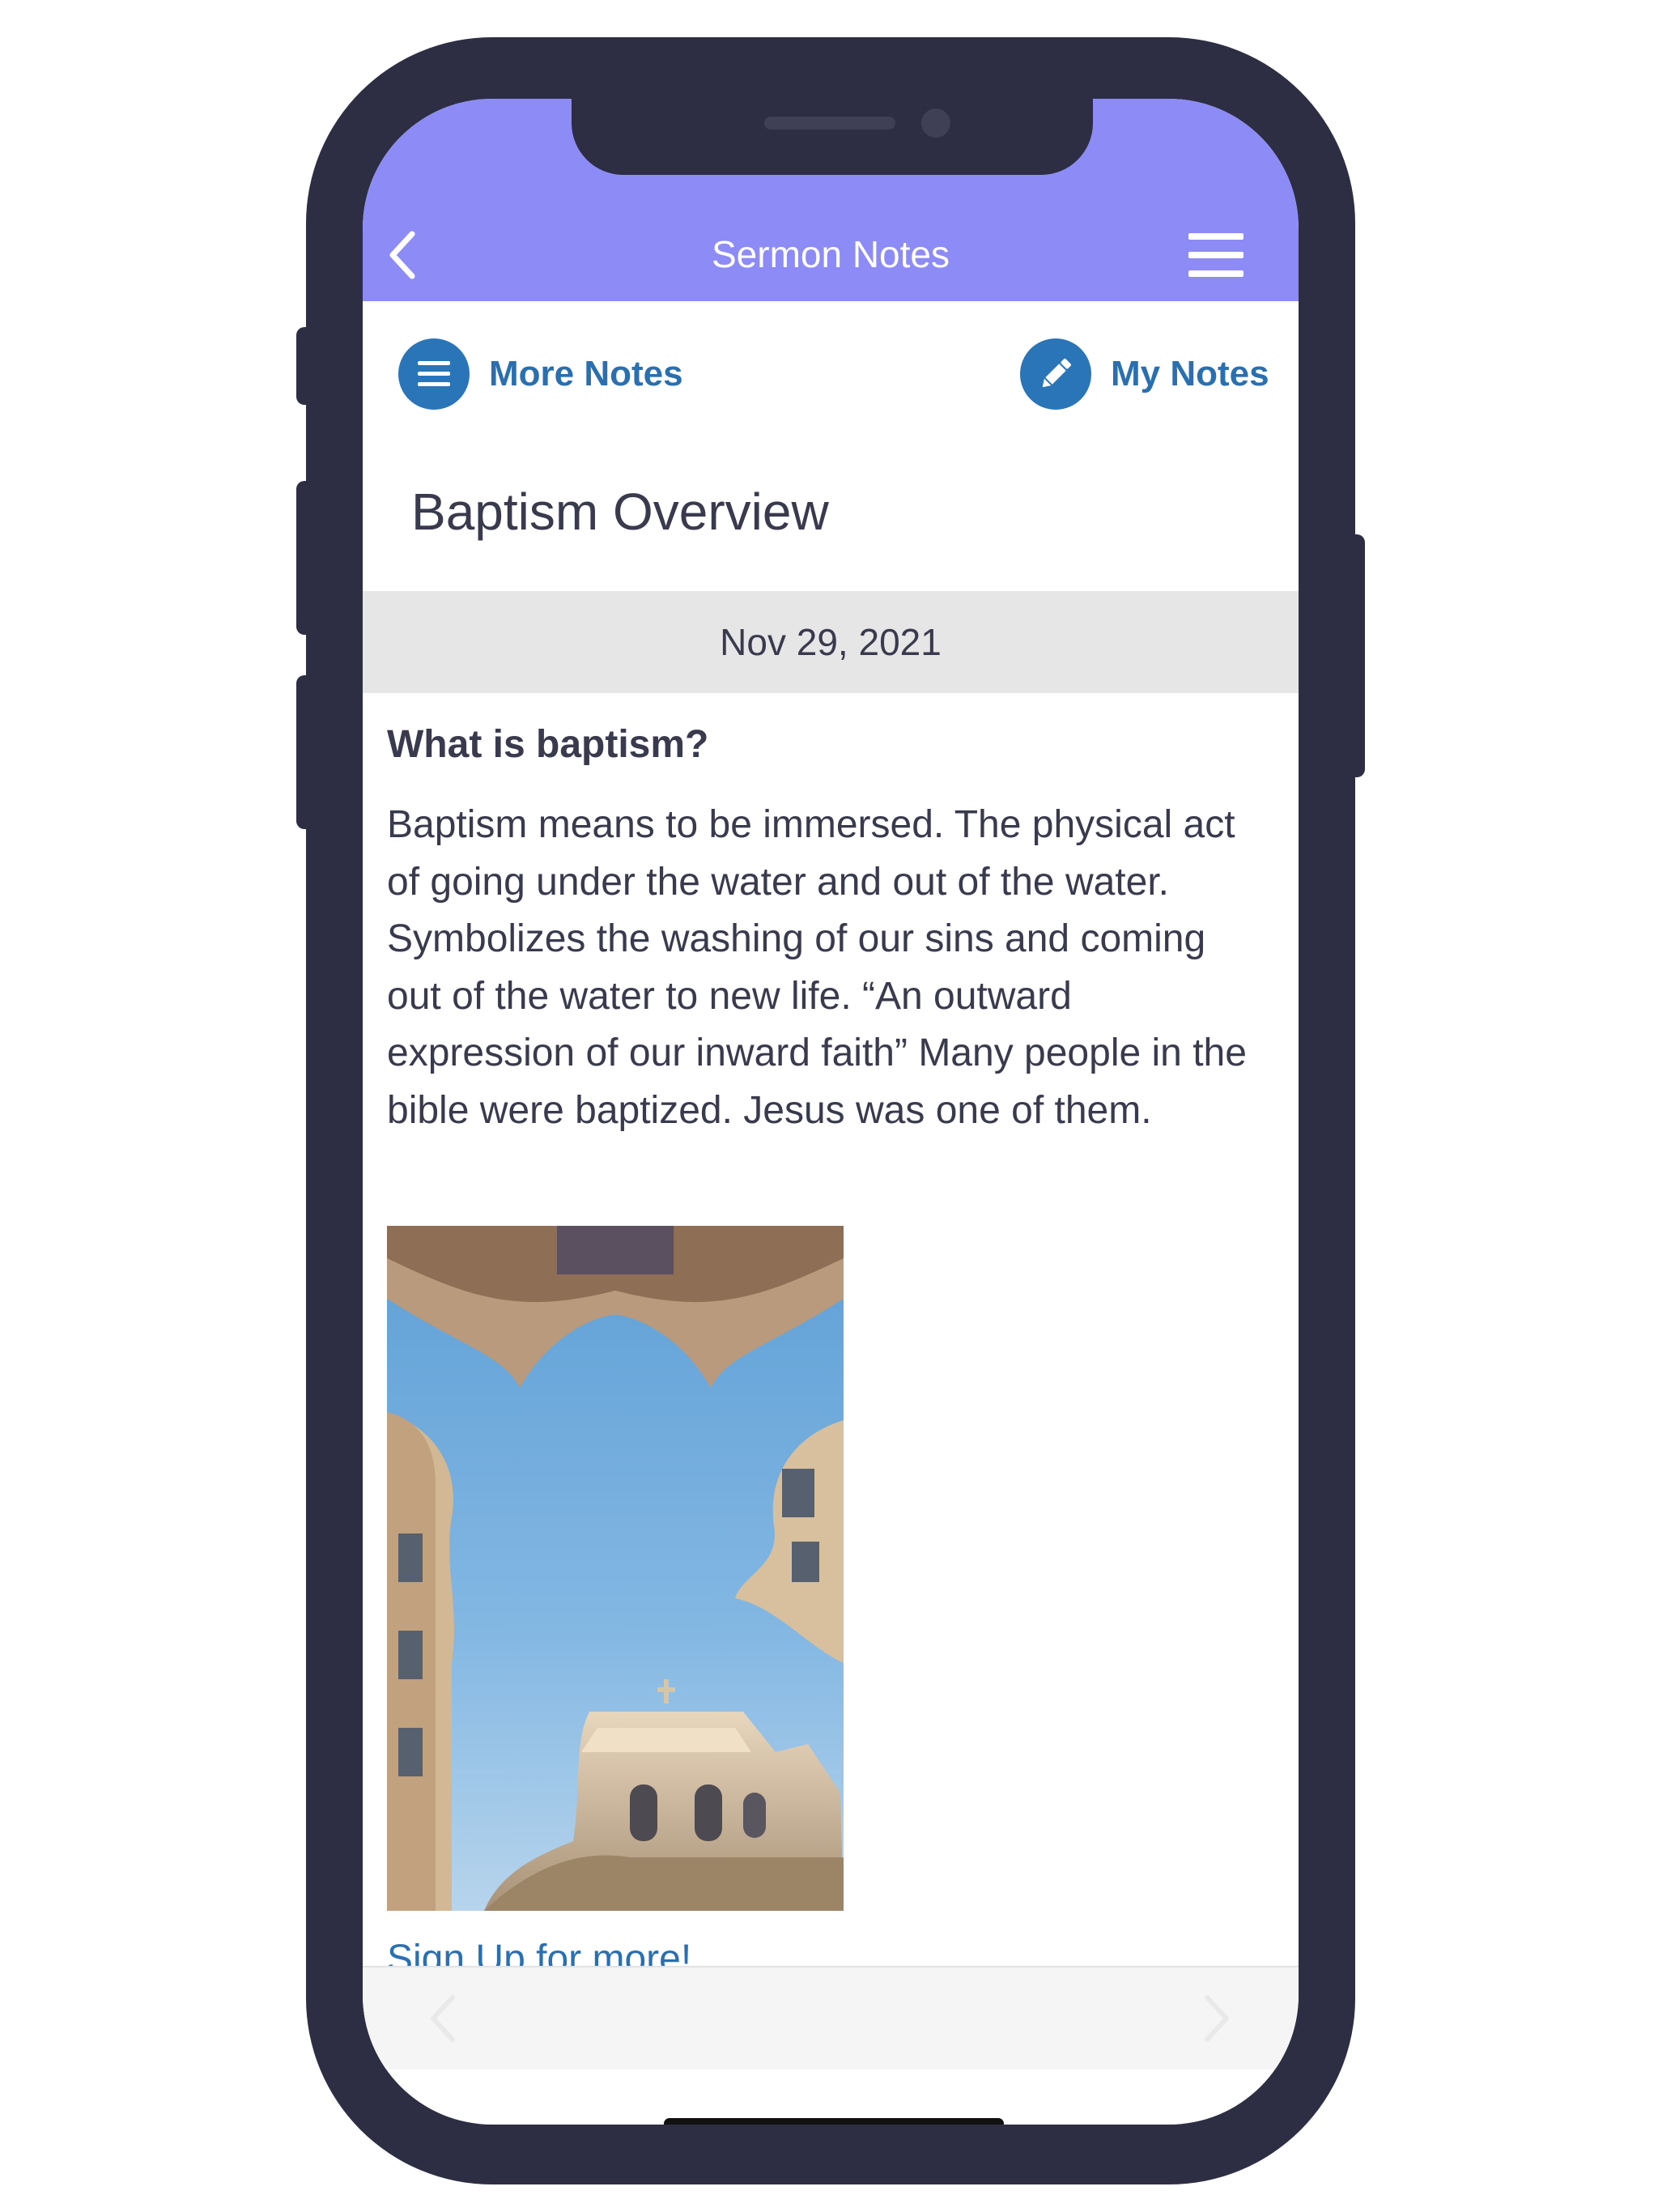 This screenshot has width=1658, height=2212. I want to click on home-indicator, so click(834, 2121).